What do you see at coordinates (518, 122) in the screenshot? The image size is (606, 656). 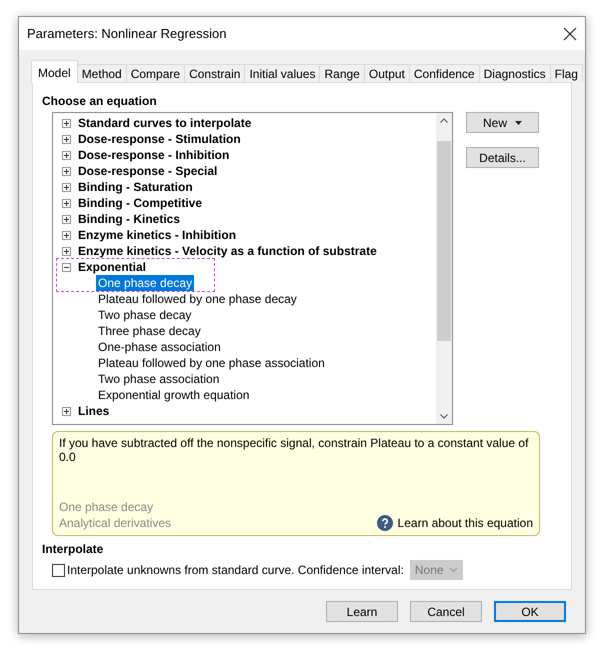 I see `caret-icon` at bounding box center [518, 122].